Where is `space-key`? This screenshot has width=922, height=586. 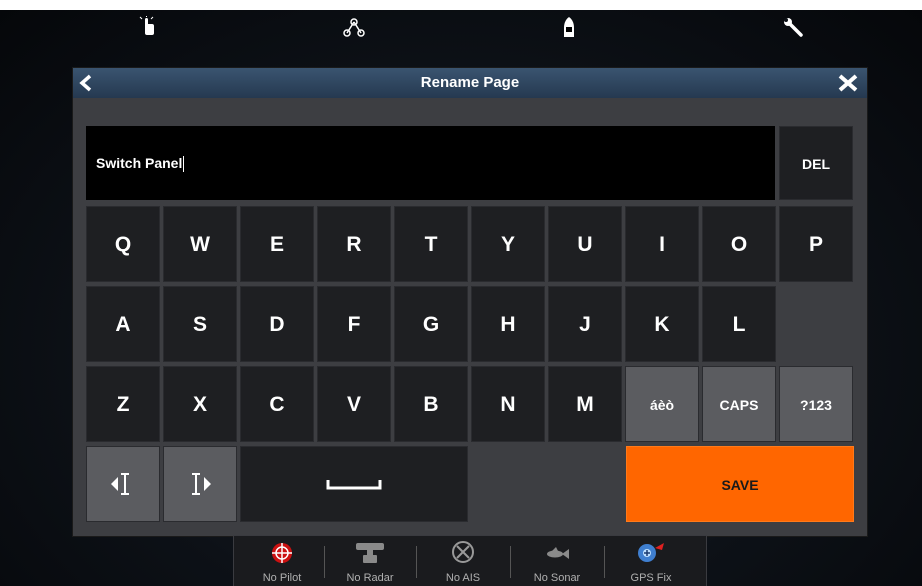
space-key is located at coordinates (354, 484).